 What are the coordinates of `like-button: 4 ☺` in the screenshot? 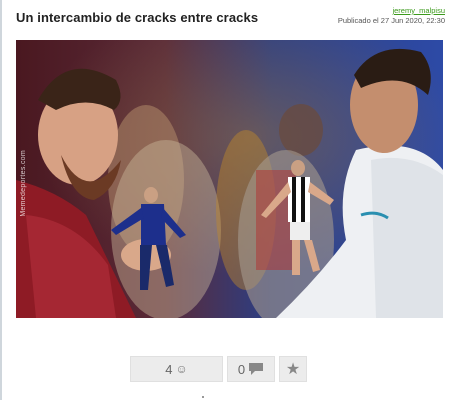 It's located at (176, 369).